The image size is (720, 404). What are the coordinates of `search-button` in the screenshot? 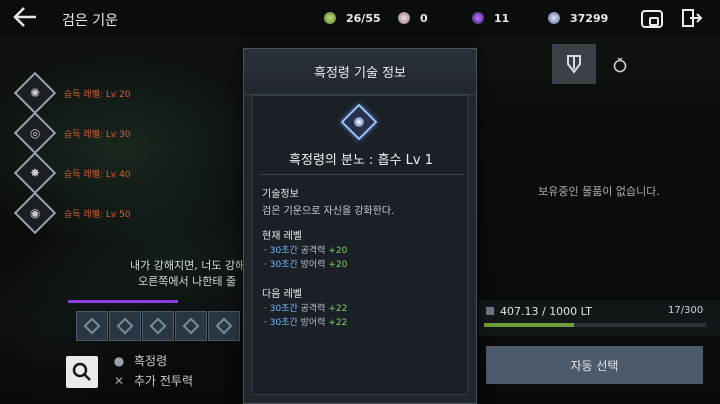 It's located at (82, 372).